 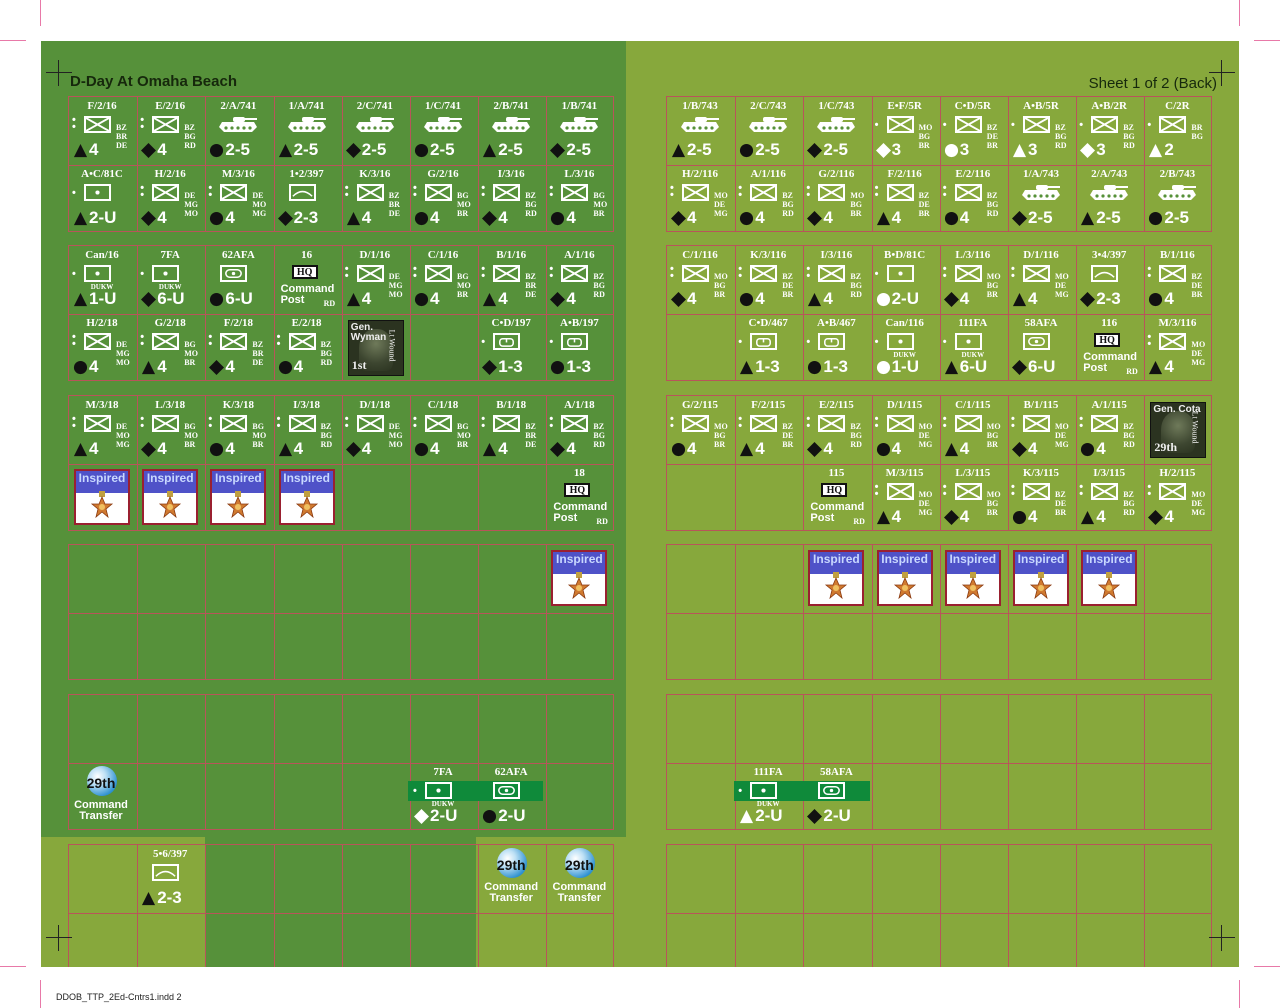 What do you see at coordinates (102, 347) in the screenshot?
I see `unit-counter: H/2/18 • • DE MG MO 4` at bounding box center [102, 347].